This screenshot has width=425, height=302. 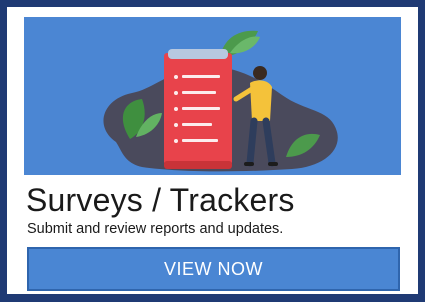 What do you see at coordinates (155, 229) in the screenshot?
I see `card-subtitle: Submit and review reports and updates.` at bounding box center [155, 229].